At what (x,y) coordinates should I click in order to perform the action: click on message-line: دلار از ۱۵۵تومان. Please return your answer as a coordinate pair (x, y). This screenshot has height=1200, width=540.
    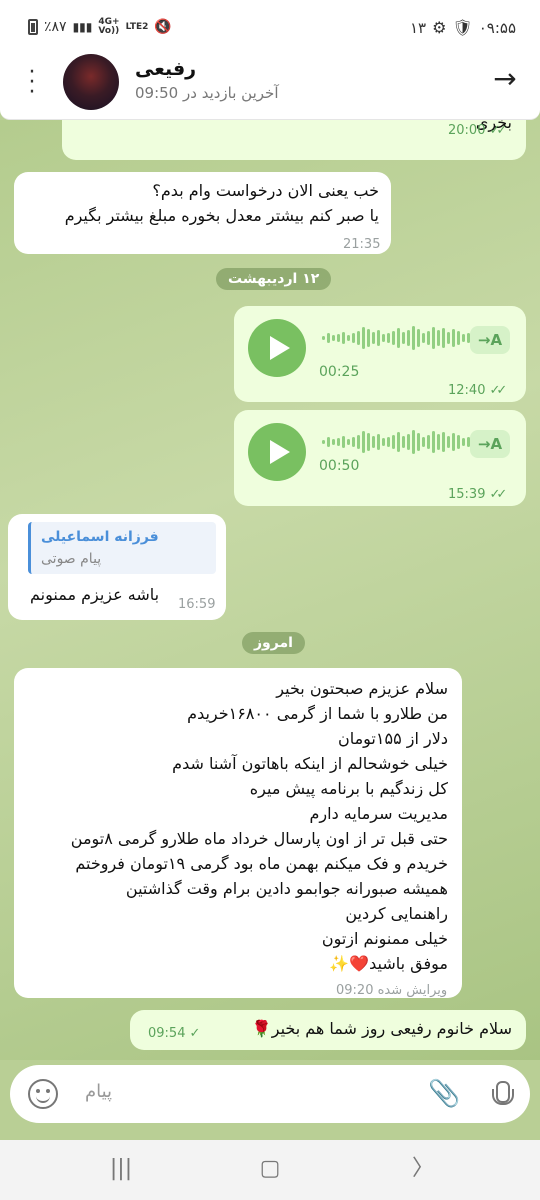
    Looking at the image, I should click on (392, 738).